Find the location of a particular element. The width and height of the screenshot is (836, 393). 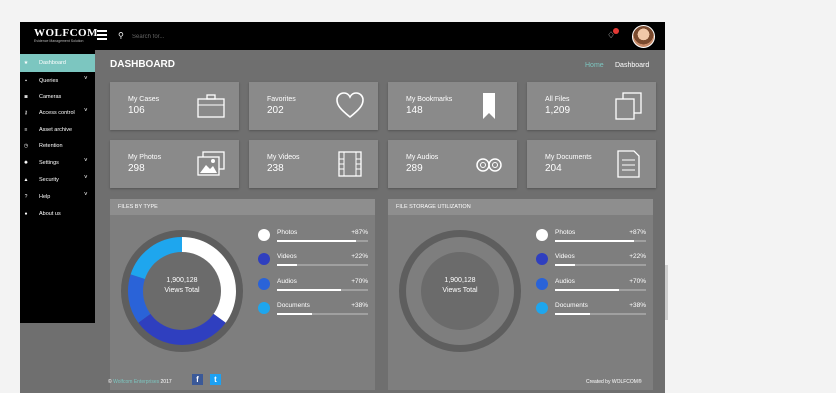

key-icon: ⚷ is located at coordinates (26, 113).